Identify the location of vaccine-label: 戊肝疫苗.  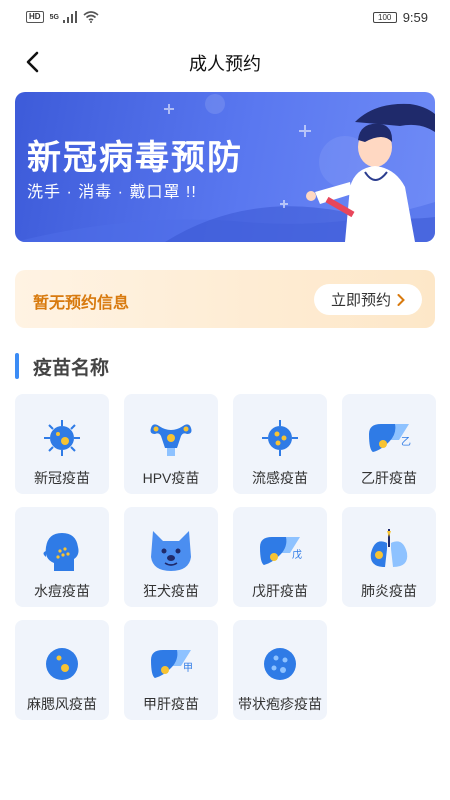
(280, 591).